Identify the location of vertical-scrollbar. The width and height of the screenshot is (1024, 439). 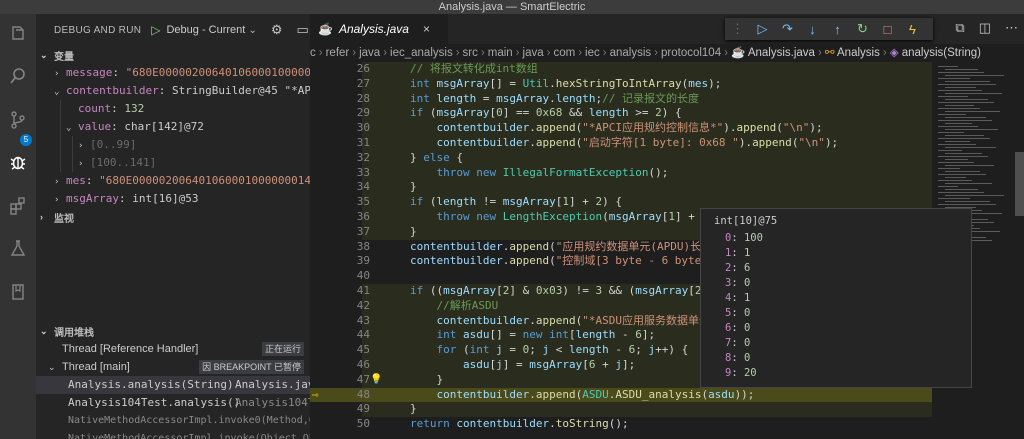
(1019, 184).